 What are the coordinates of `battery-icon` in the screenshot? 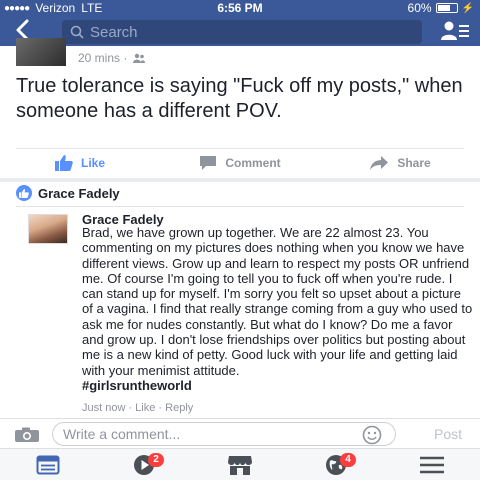 It's located at (446, 8).